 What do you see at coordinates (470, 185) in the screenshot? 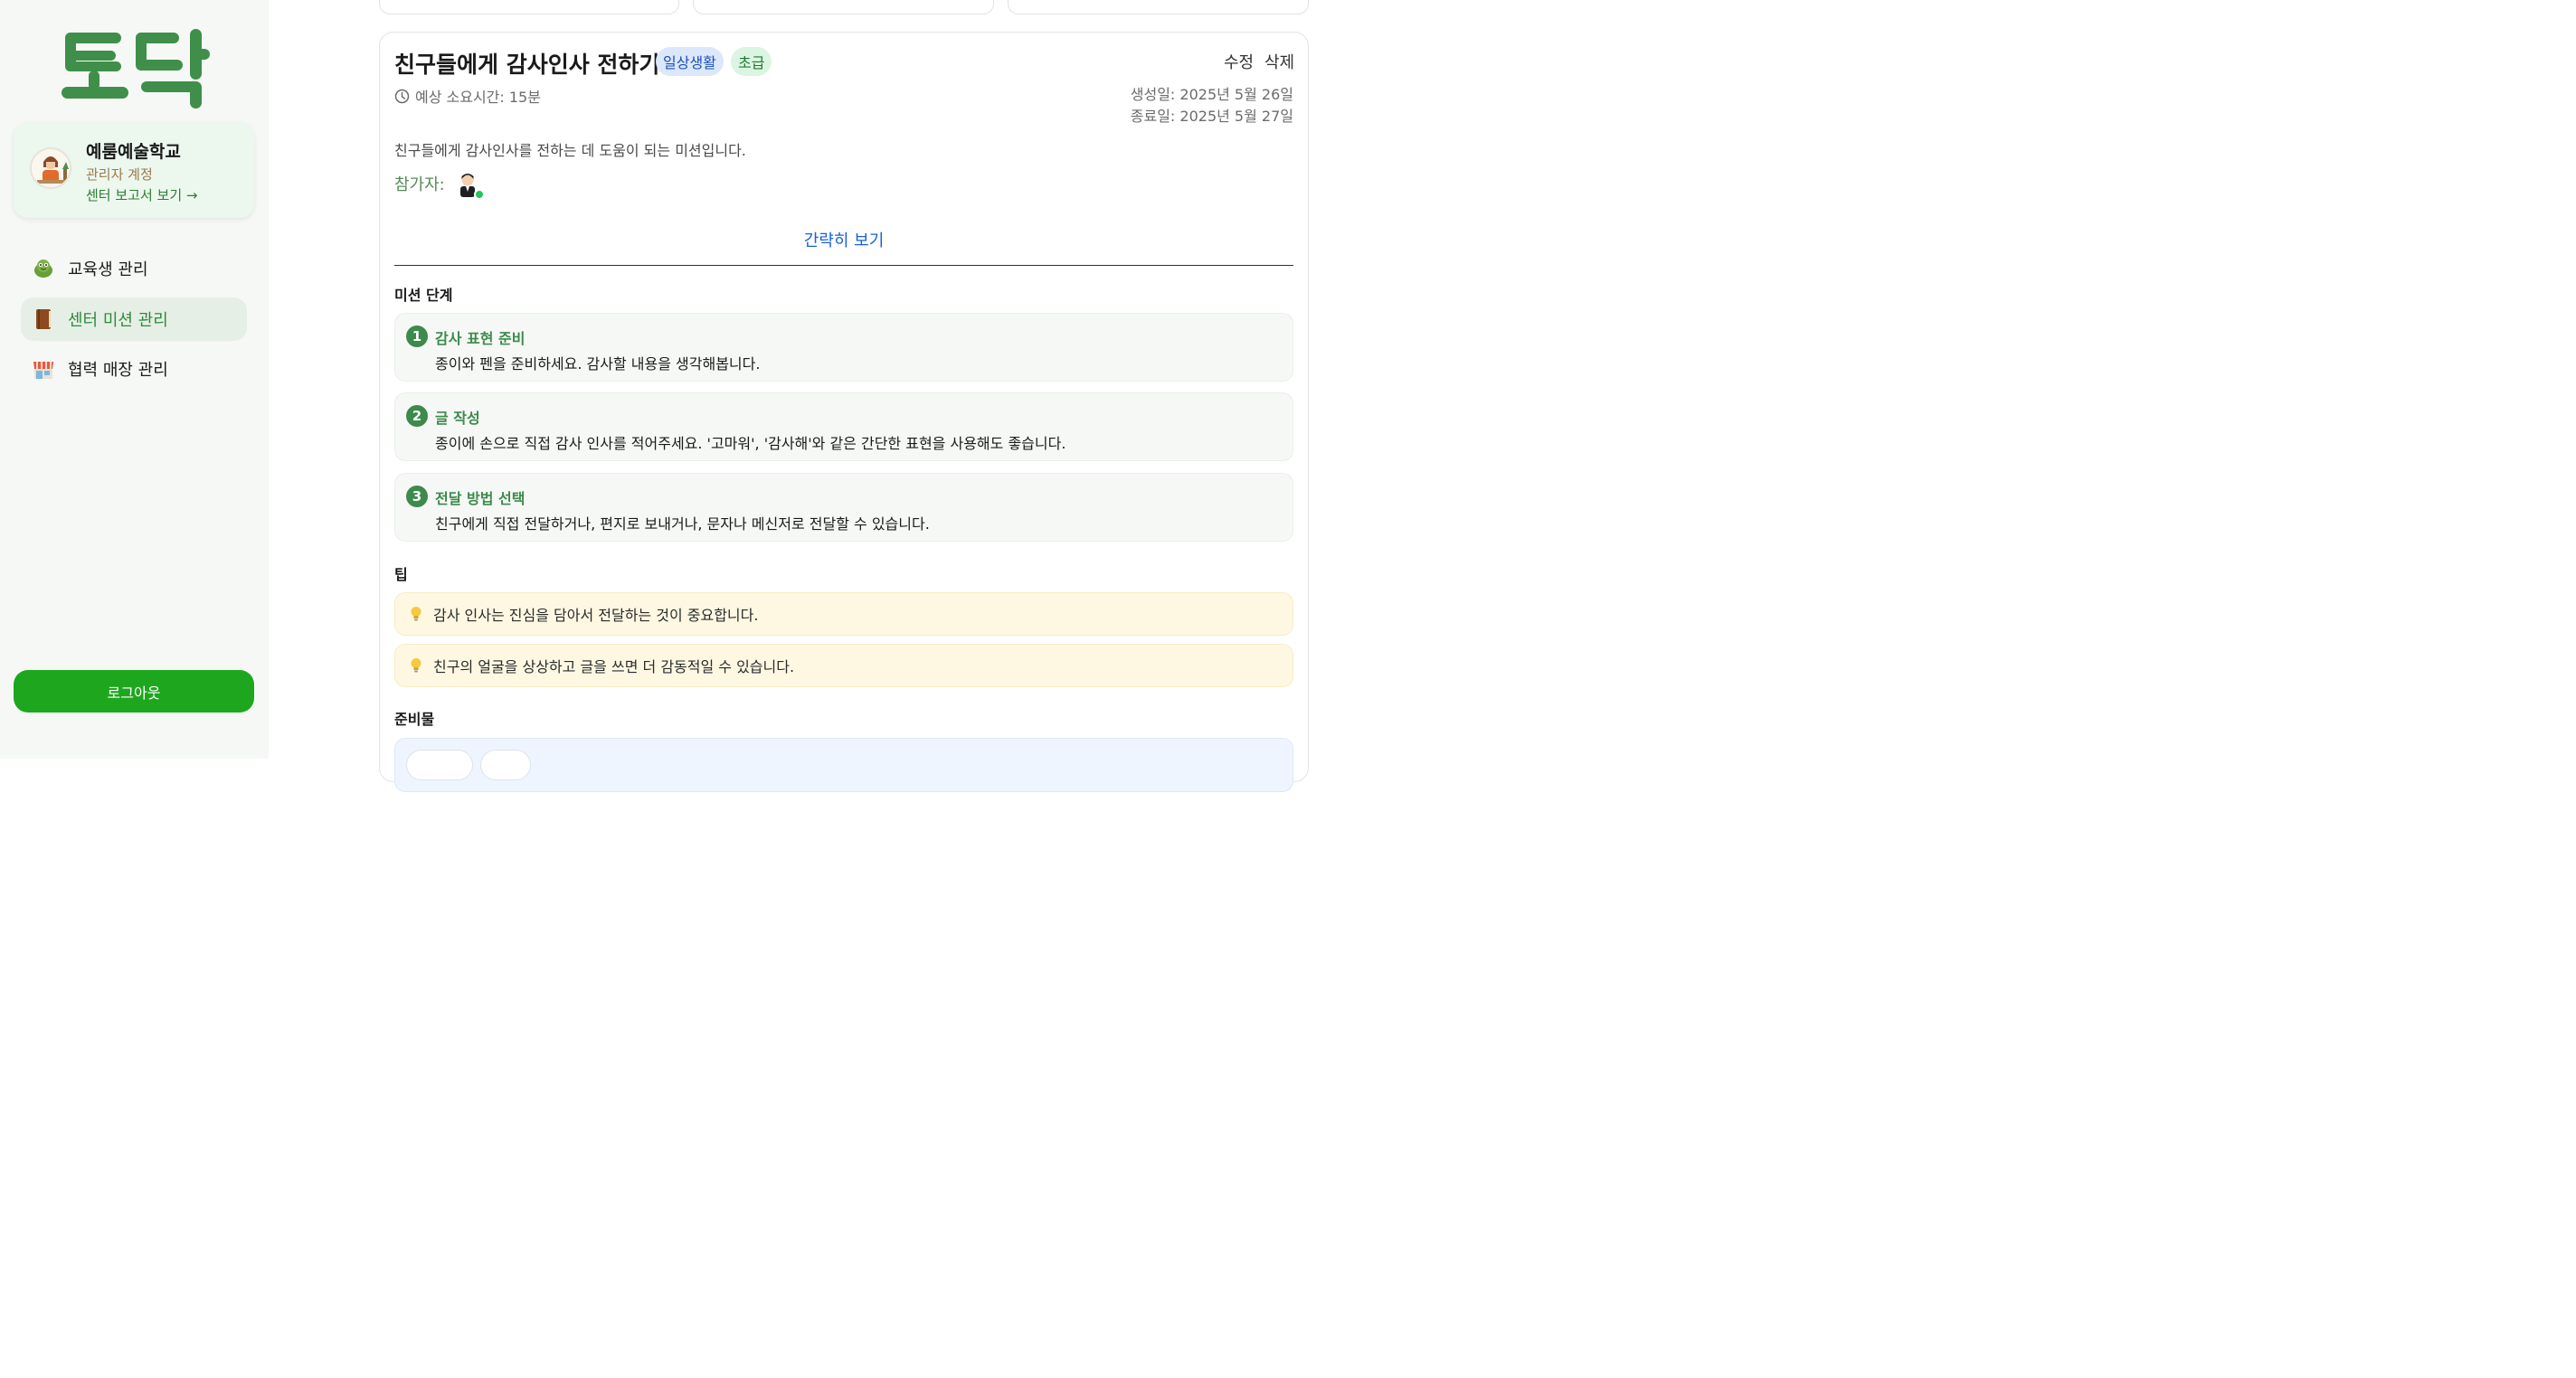
I see `participant-avatar` at bounding box center [470, 185].